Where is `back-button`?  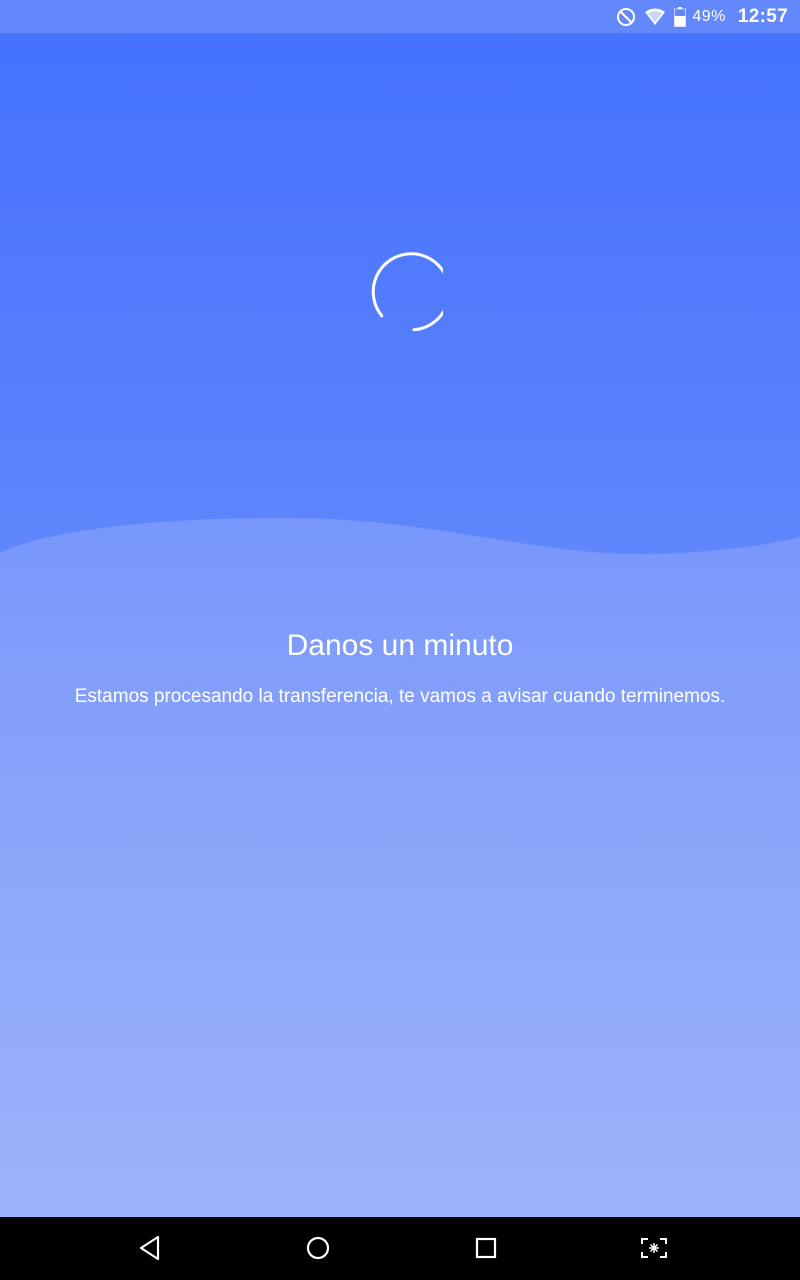 back-button is located at coordinates (150, 1248).